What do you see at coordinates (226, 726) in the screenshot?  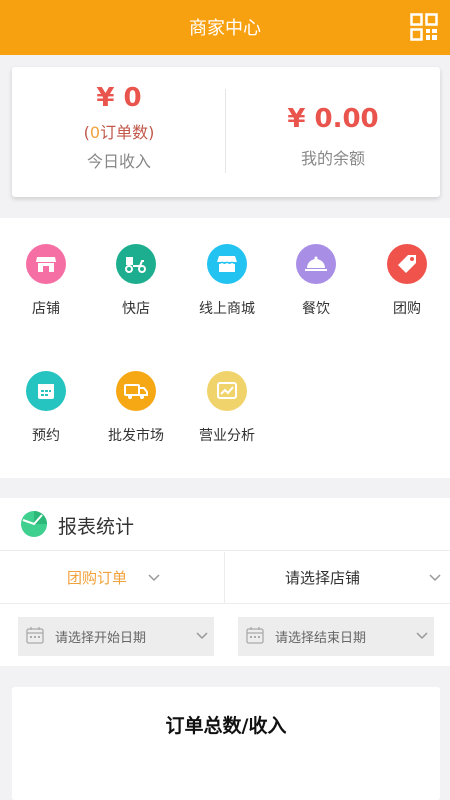 I see `chart-title: 订单总数/收入` at bounding box center [226, 726].